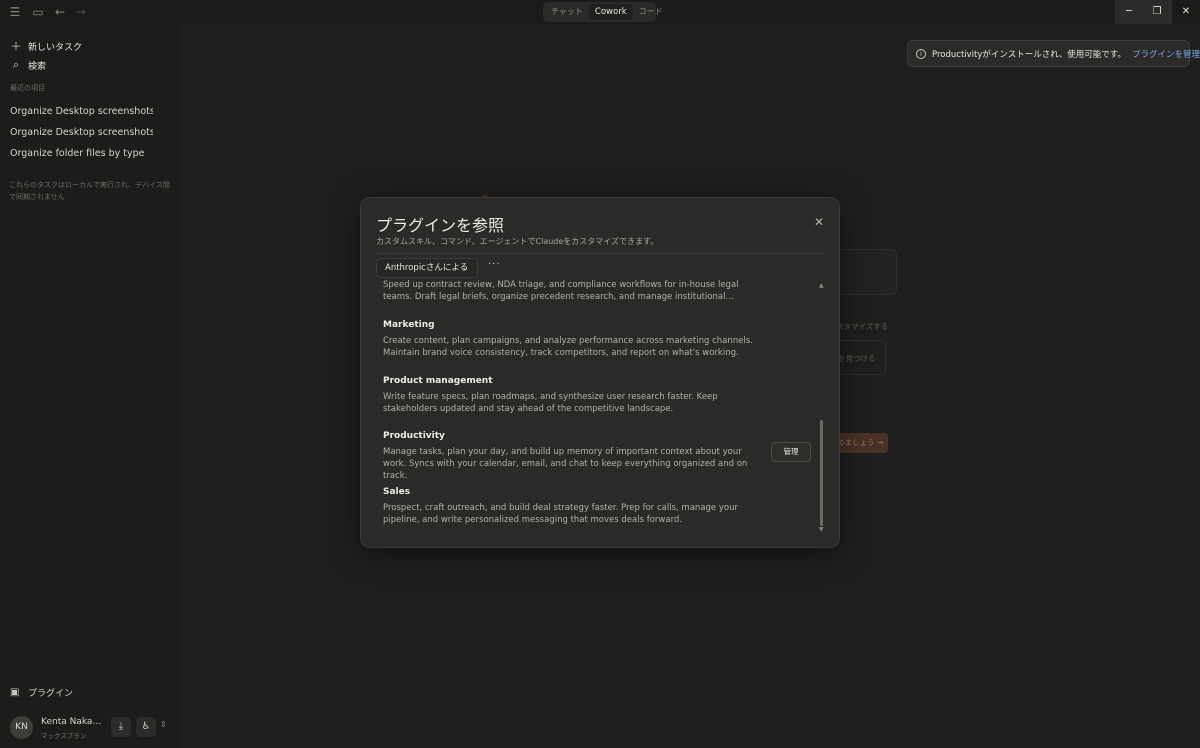  Describe the element at coordinates (55, 47) in the screenshot. I see `new-task-label: 新しいタスク` at that location.